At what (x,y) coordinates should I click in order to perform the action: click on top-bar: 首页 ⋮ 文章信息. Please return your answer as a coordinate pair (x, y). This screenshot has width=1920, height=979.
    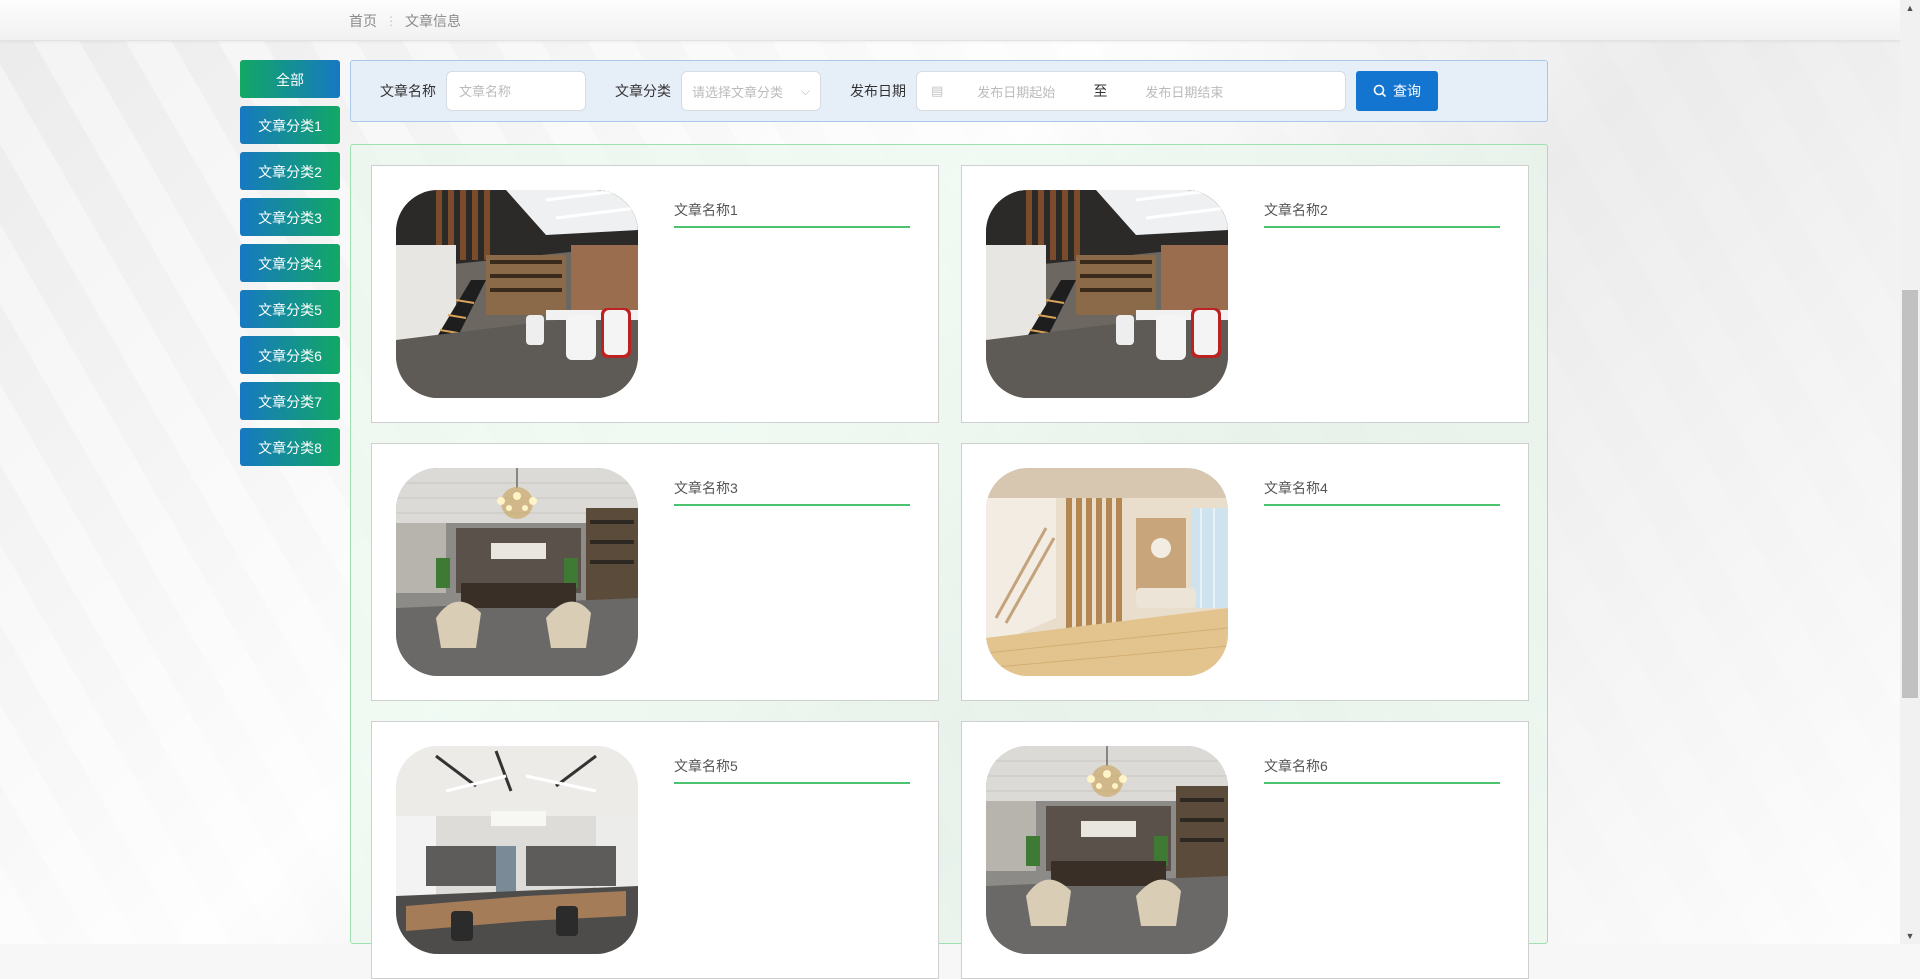
    Looking at the image, I should click on (950, 20).